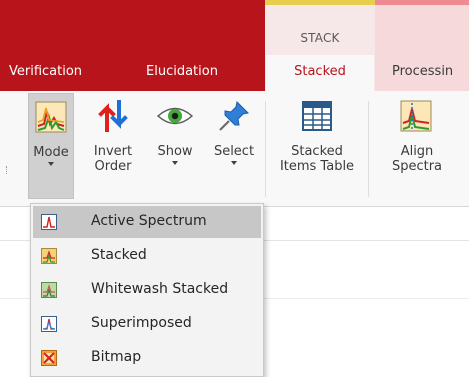  What do you see at coordinates (234, 118) in the screenshot?
I see `pin-icon` at bounding box center [234, 118].